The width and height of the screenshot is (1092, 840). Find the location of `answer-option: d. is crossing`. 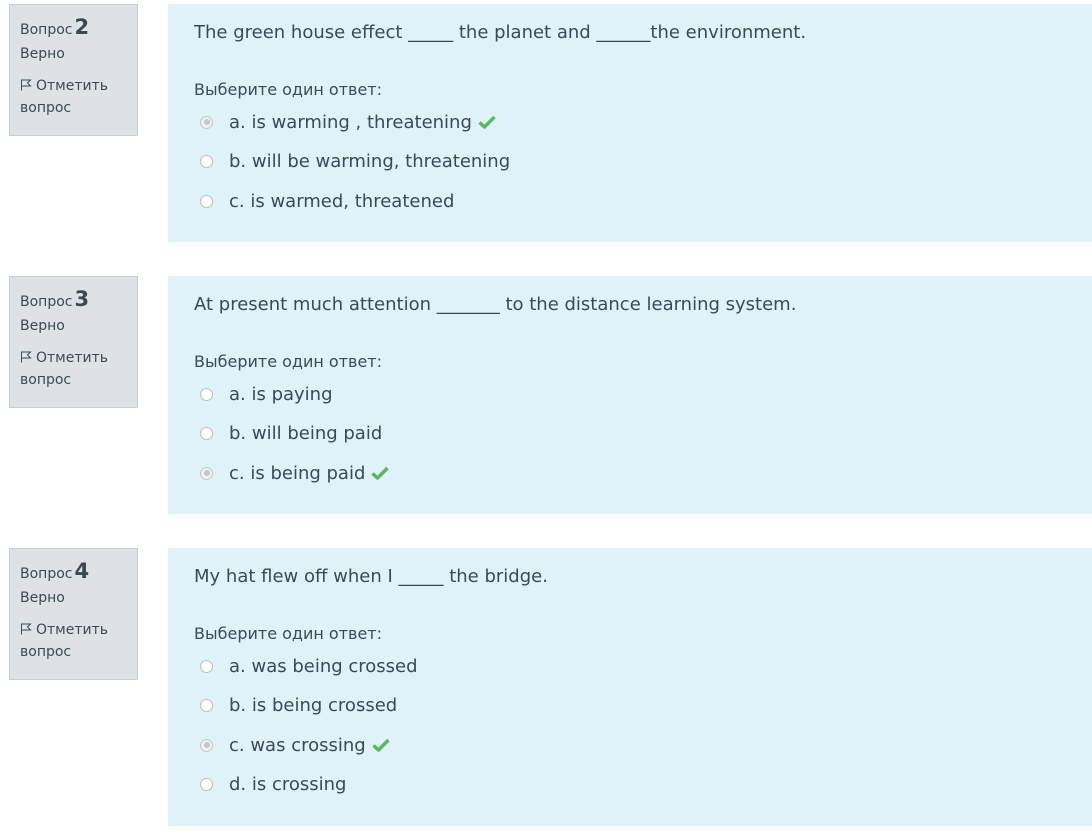

answer-option: d. is crossing is located at coordinates (273, 784).